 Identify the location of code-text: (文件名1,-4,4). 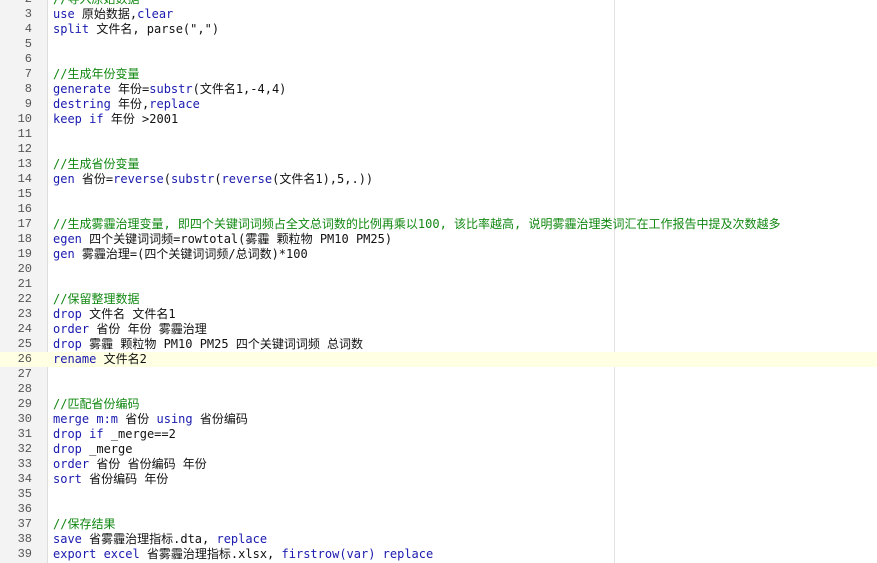
(239, 89).